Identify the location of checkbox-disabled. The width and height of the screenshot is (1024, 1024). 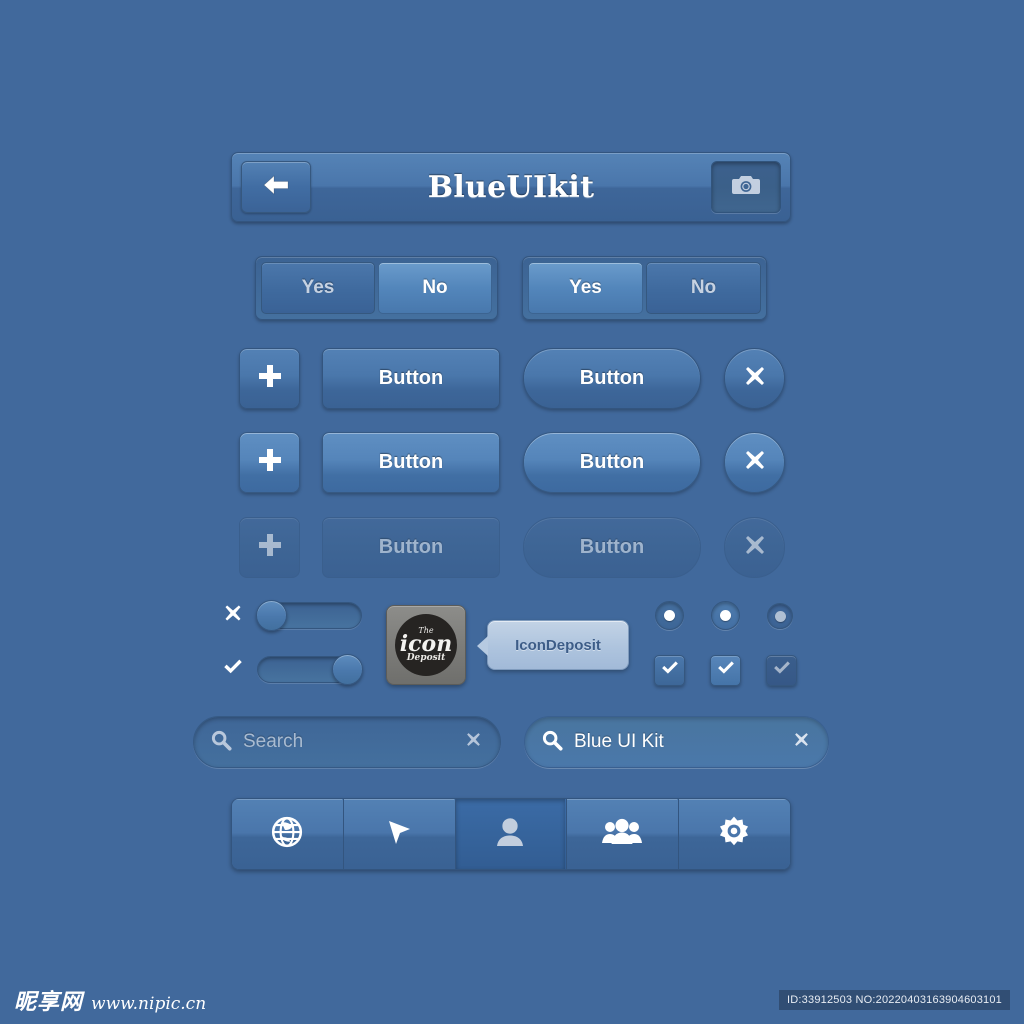
(781, 670).